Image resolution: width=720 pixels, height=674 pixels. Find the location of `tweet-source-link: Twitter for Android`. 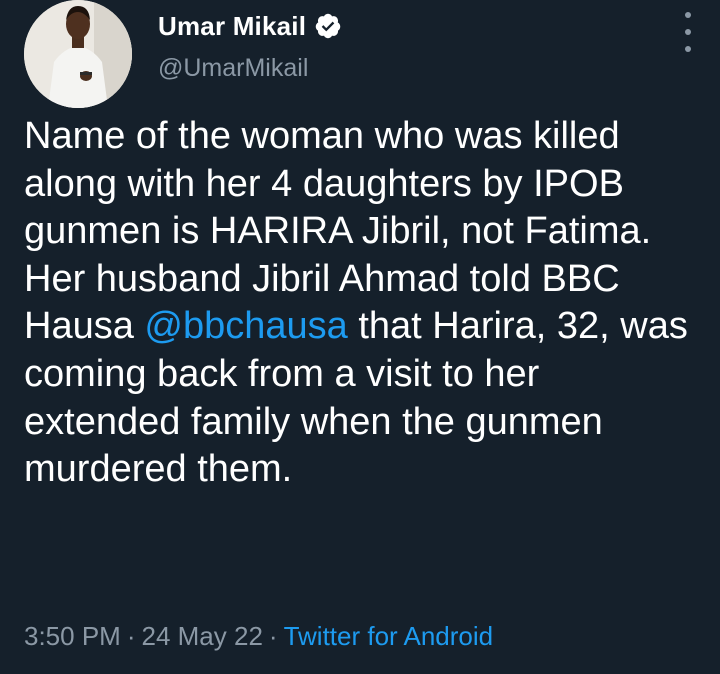

tweet-source-link: Twitter for Android is located at coordinates (389, 636).